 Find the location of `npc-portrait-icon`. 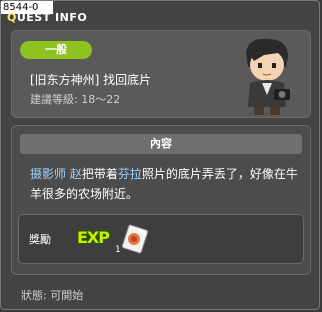

npc-portrait-icon is located at coordinates (268, 76).